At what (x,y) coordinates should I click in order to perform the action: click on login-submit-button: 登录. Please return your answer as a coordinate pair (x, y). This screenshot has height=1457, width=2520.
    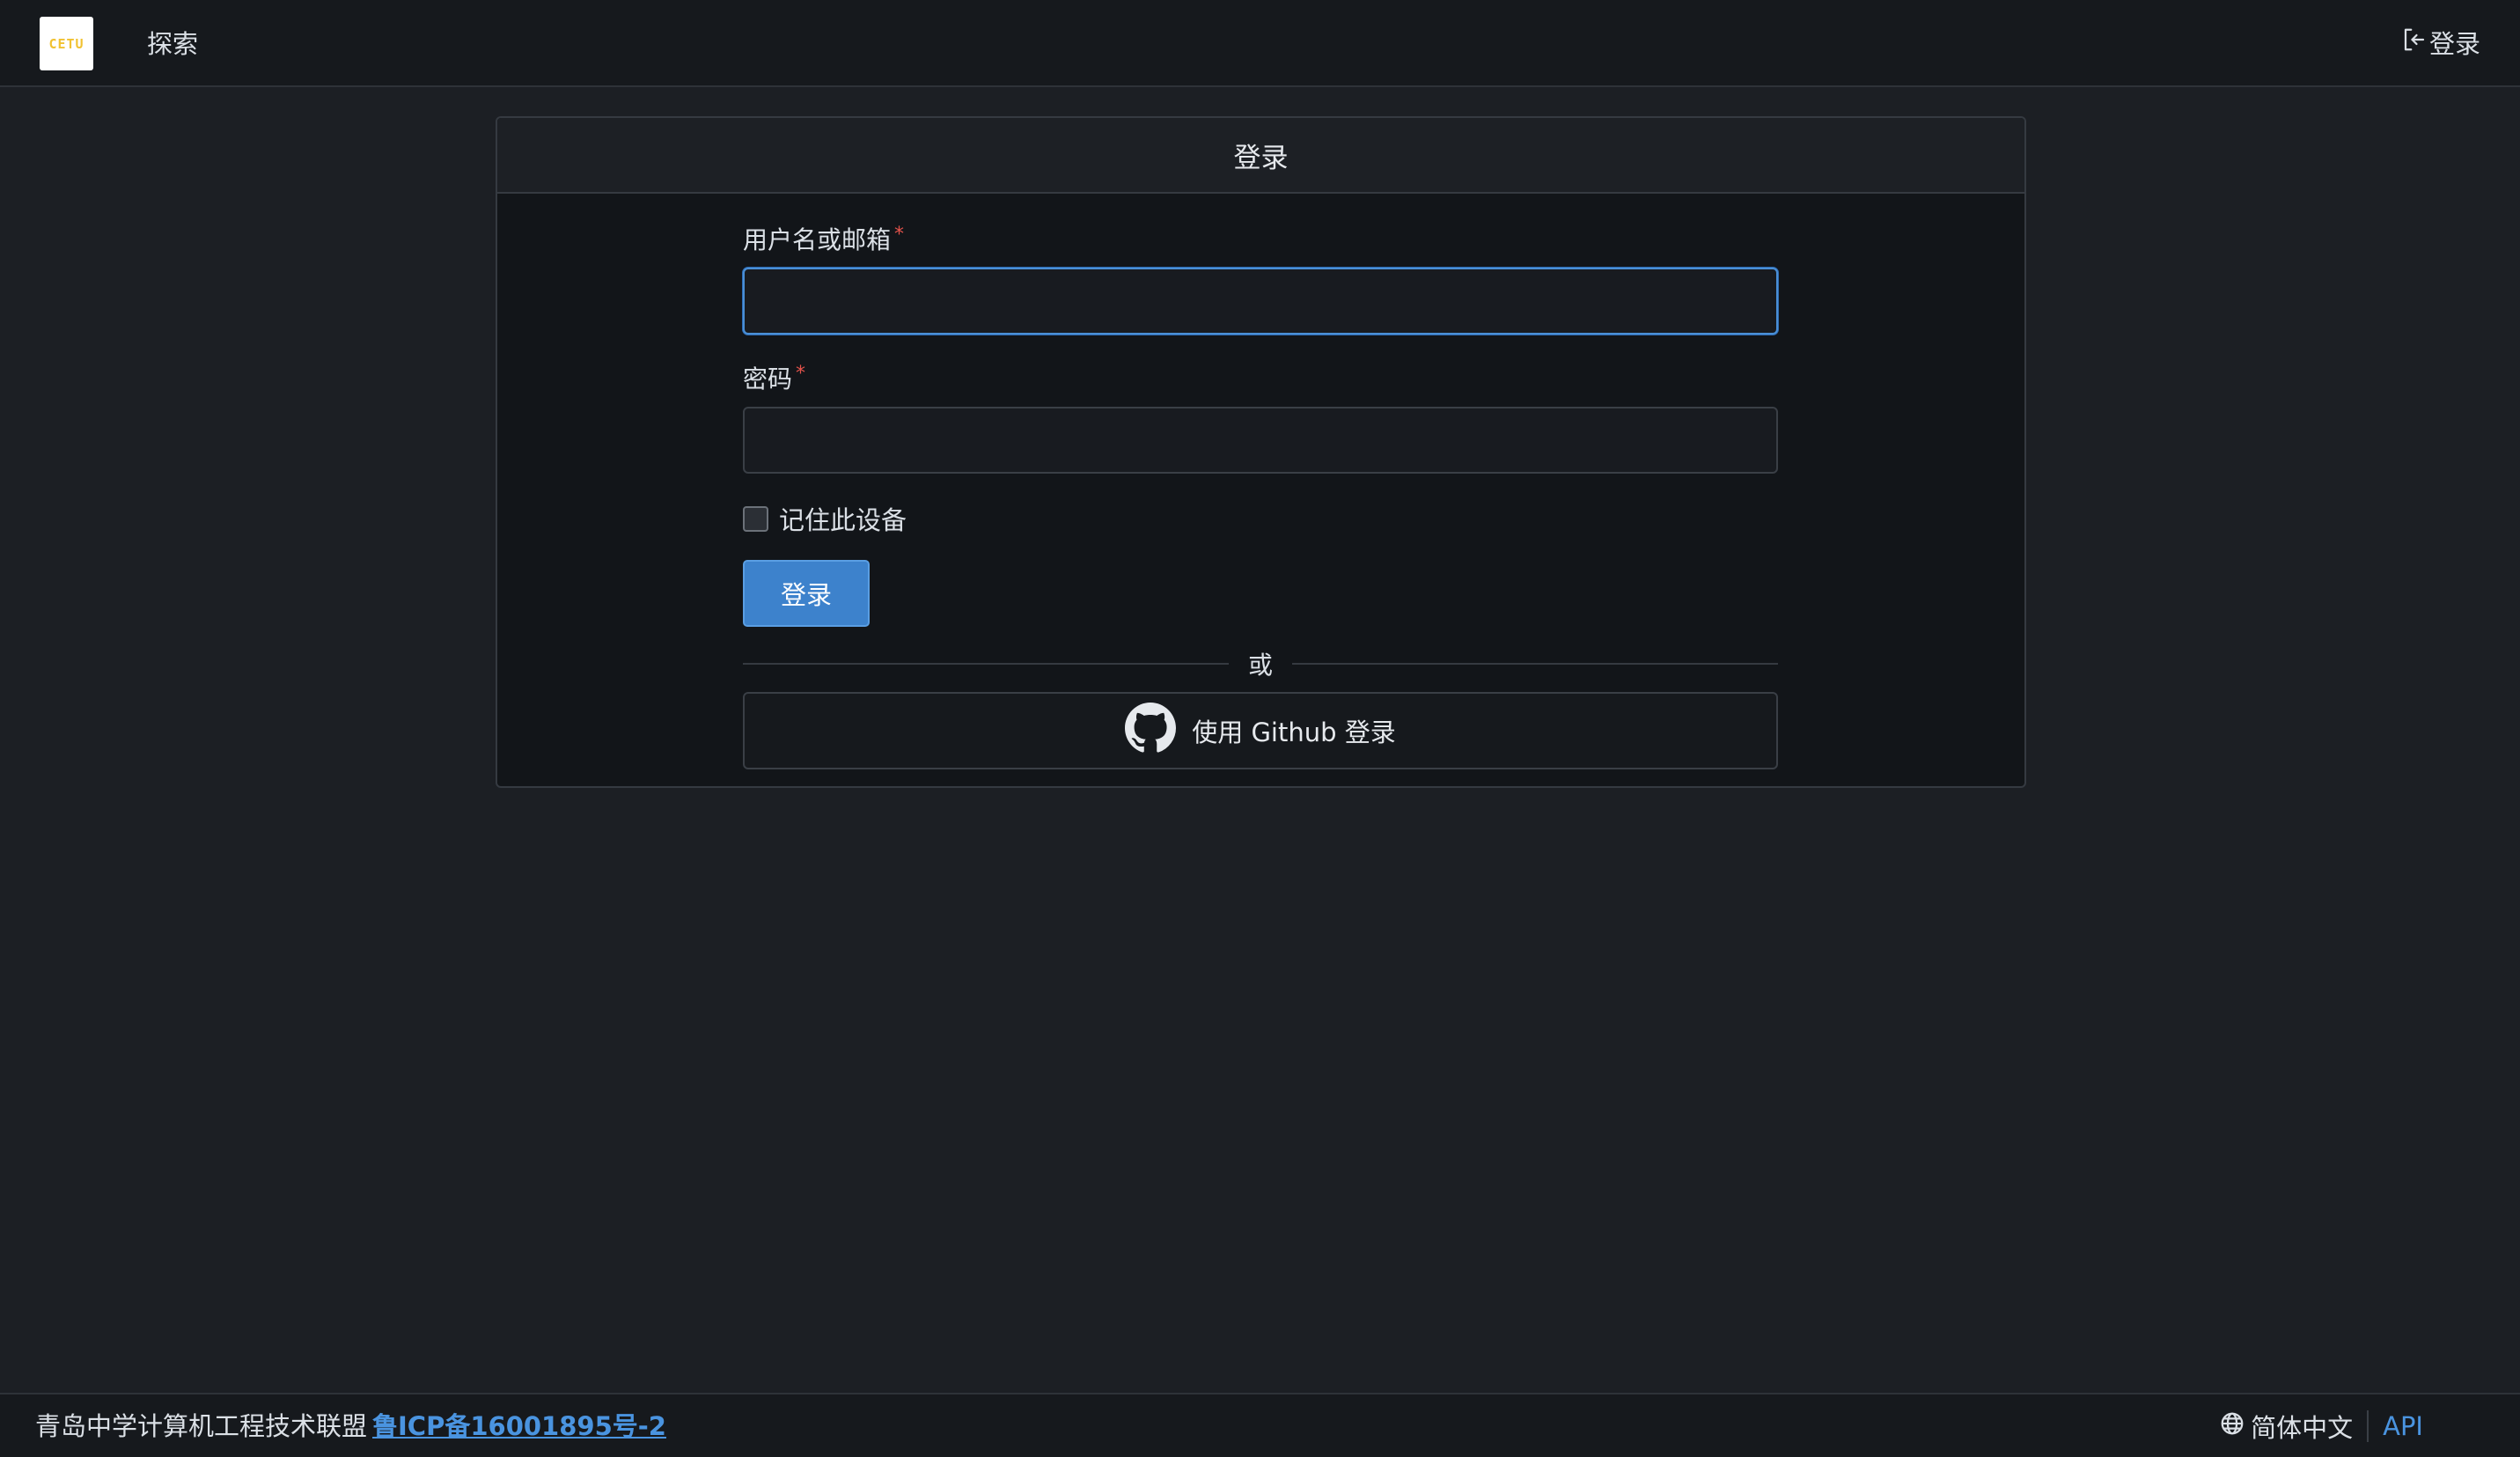
    Looking at the image, I should click on (806, 593).